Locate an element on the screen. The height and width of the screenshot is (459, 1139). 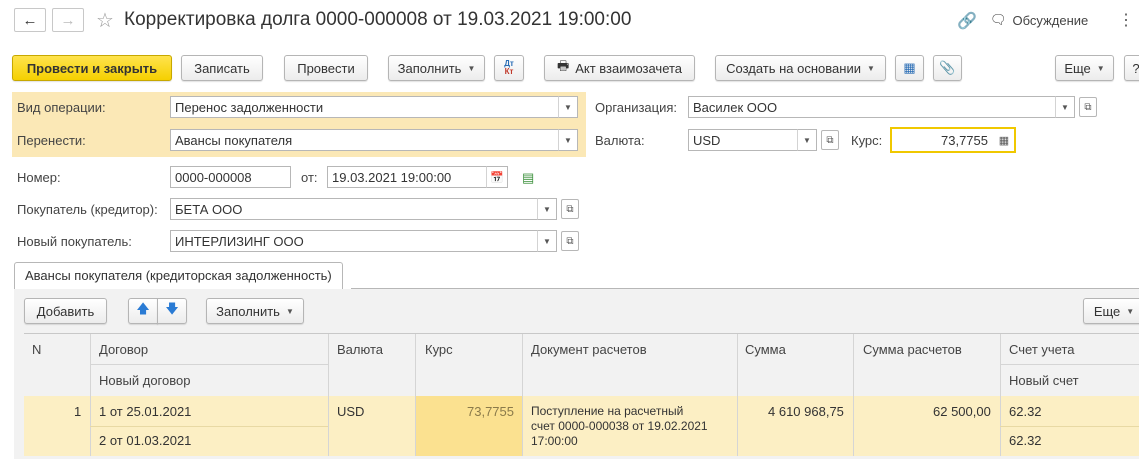
new-buyer-open-button: ⧉ is located at coordinates (570, 241).